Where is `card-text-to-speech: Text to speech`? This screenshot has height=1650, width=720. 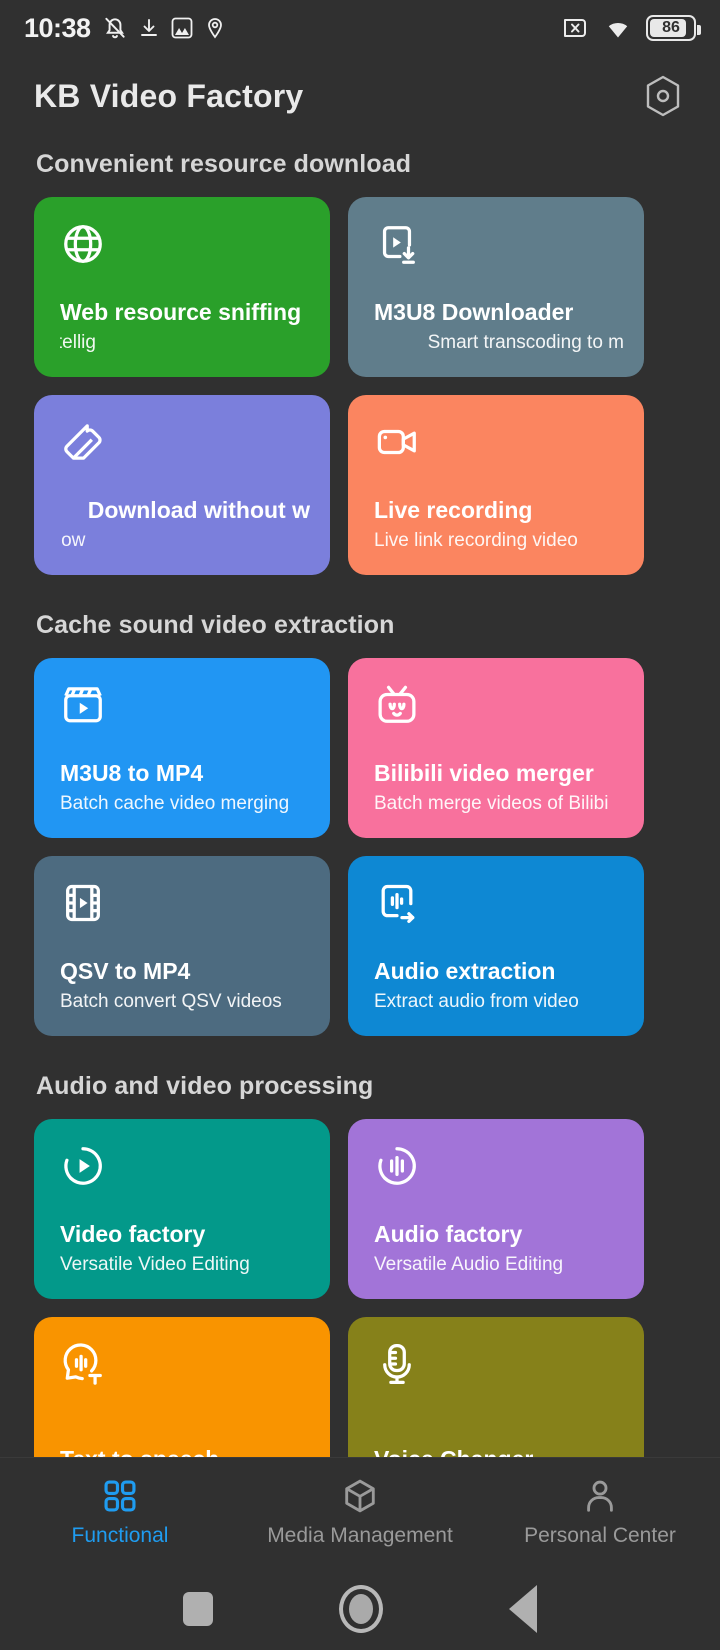
card-text-to-speech: Text to speech is located at coordinates (182, 1387).